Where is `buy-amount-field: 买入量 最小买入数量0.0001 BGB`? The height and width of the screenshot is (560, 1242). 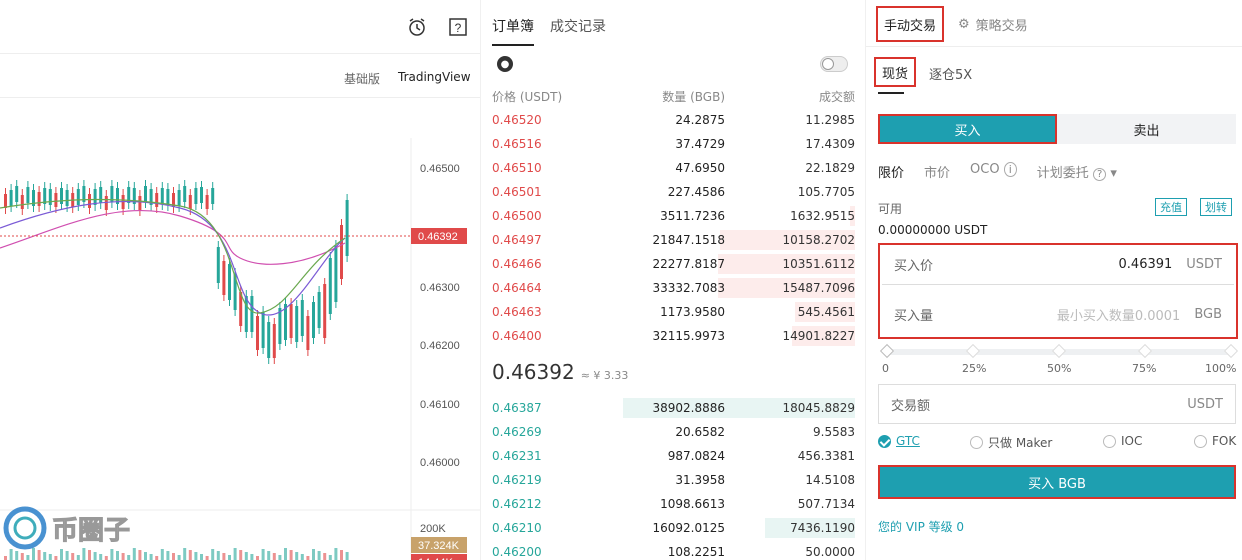 buy-amount-field: 买入量 最小买入数量0.0001 BGB is located at coordinates (1058, 314).